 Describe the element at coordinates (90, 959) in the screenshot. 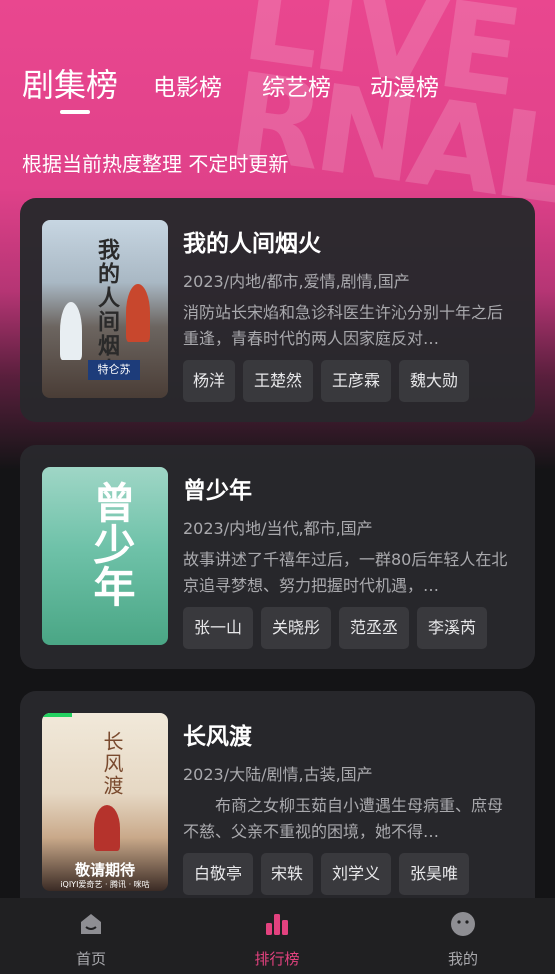

I see `nav-label: 首页` at that location.